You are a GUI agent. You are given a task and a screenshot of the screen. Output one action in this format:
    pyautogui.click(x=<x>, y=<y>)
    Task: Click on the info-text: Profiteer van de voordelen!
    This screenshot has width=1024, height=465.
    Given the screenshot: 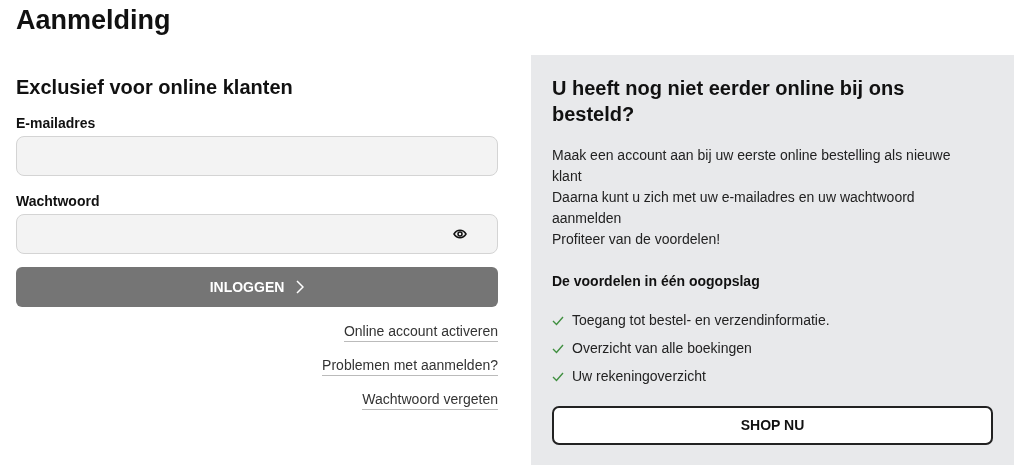 What is the action you would take?
    pyautogui.click(x=637, y=239)
    